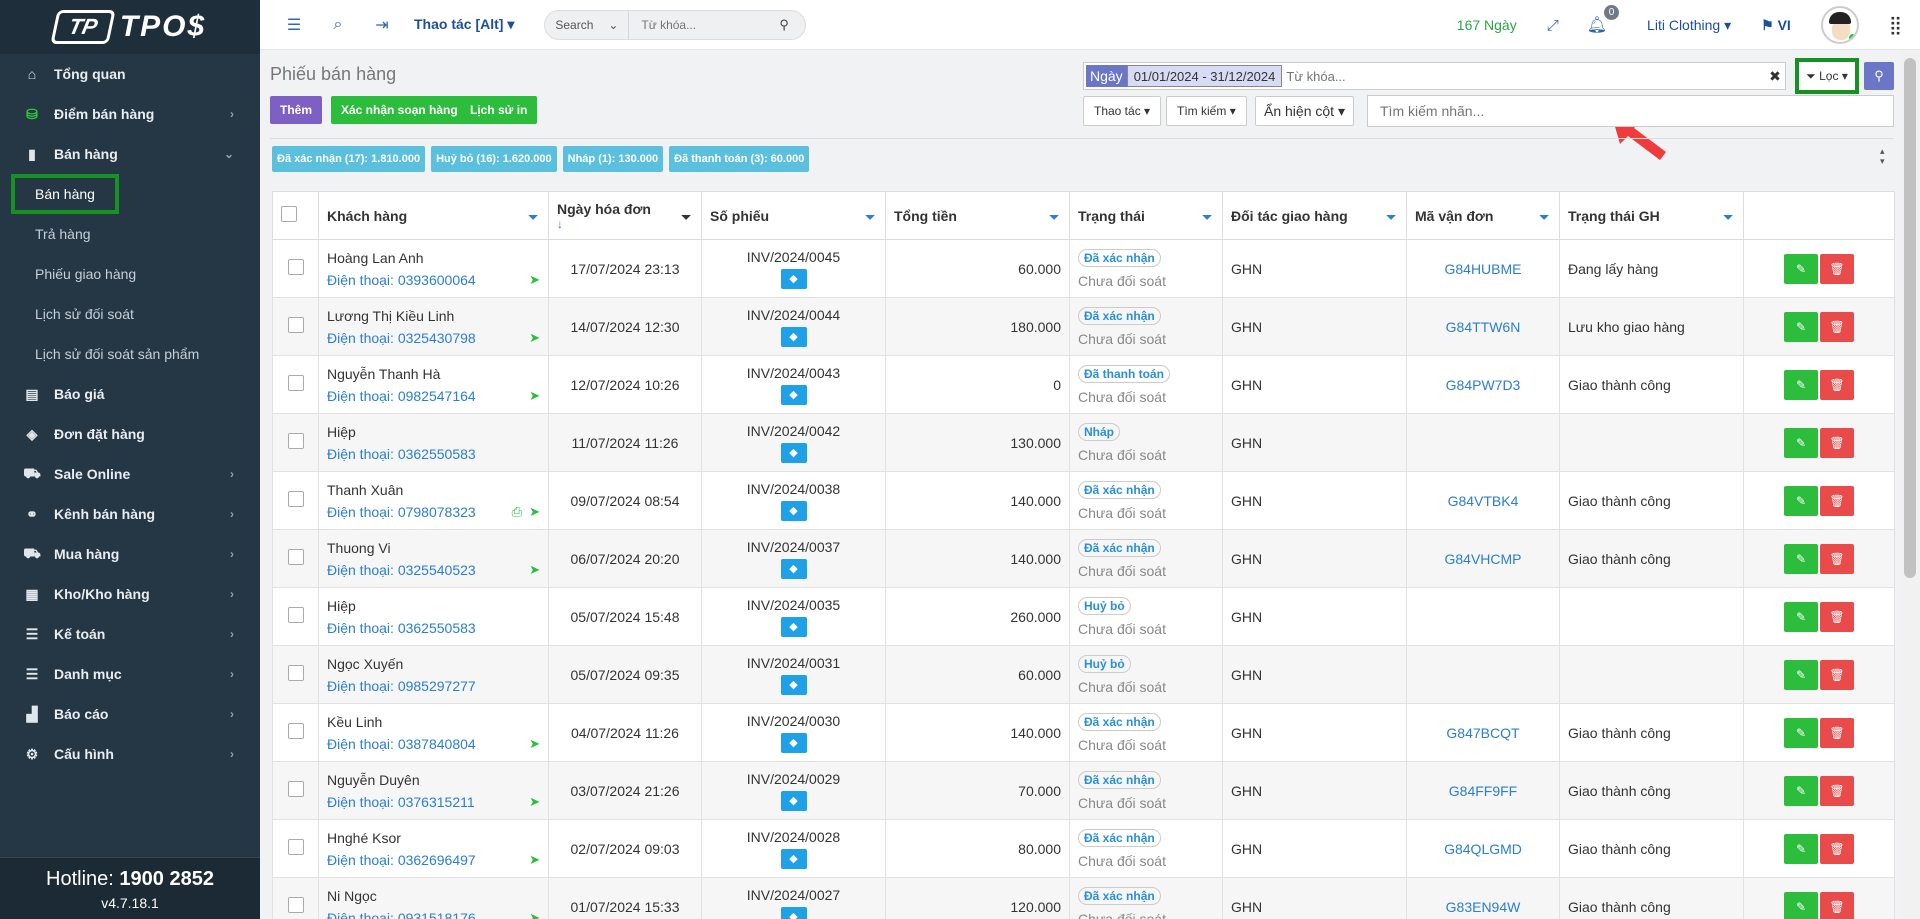 This screenshot has width=1920, height=919. What do you see at coordinates (1483, 848) in the screenshot?
I see `tracking-code: G84QLGMD` at bounding box center [1483, 848].